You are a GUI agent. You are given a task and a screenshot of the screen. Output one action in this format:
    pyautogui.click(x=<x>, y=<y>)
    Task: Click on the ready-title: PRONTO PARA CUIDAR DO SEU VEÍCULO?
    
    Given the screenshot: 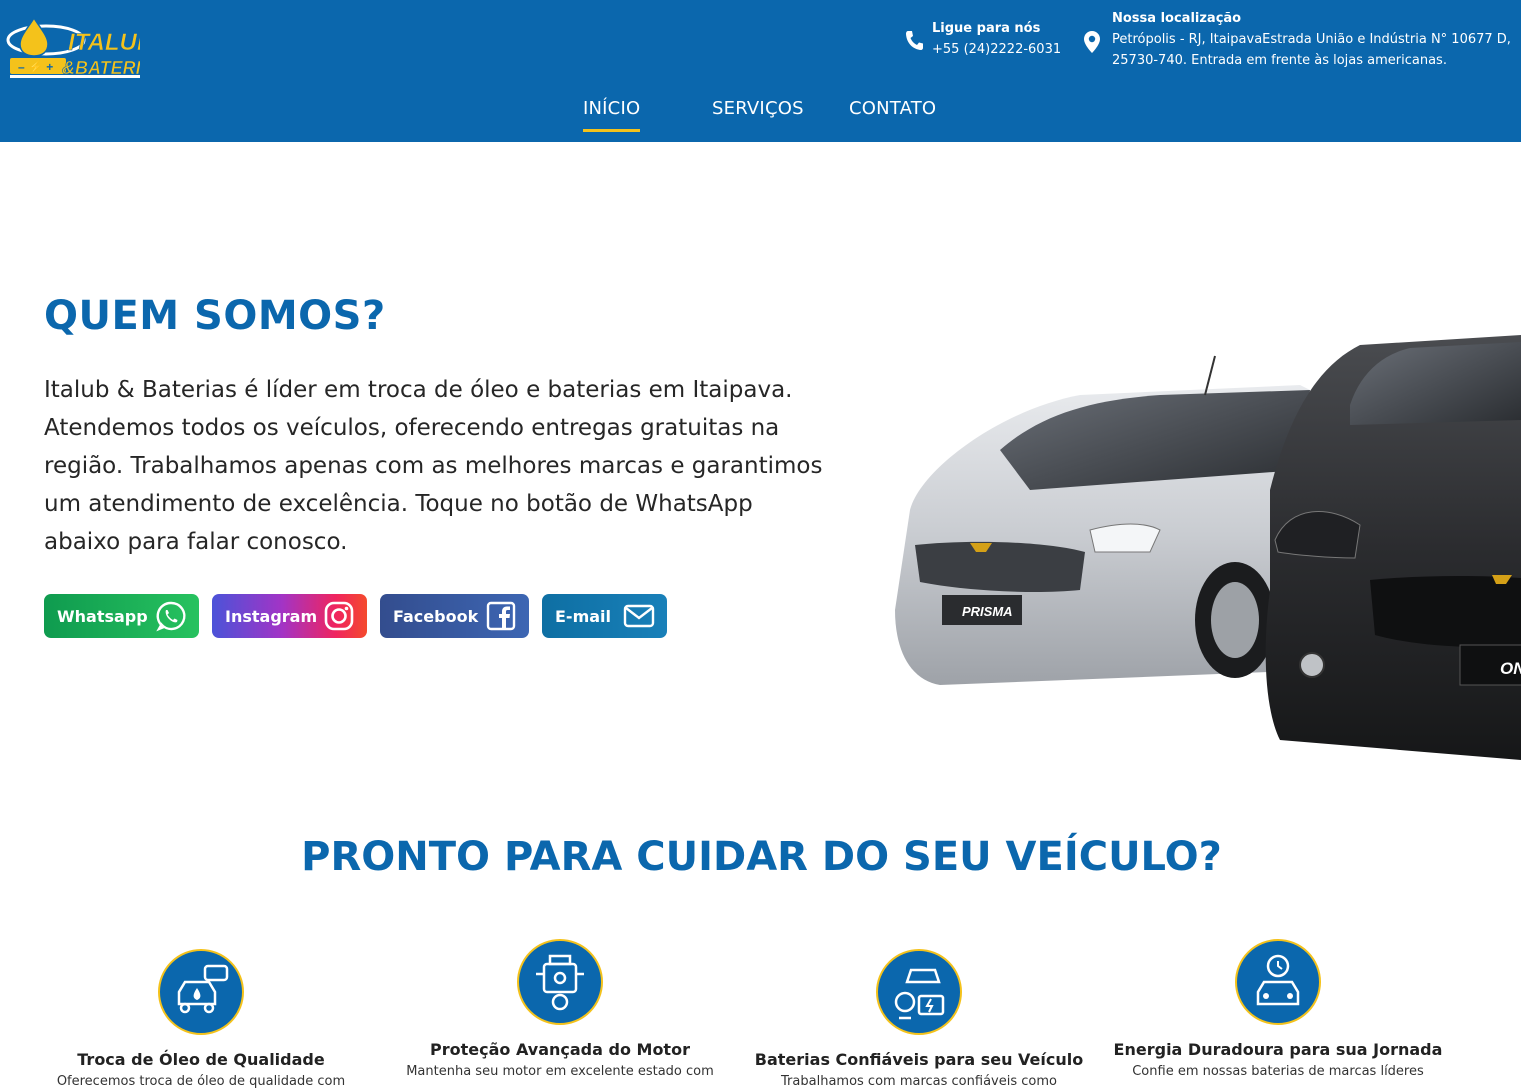 What is the action you would take?
    pyautogui.click(x=761, y=857)
    